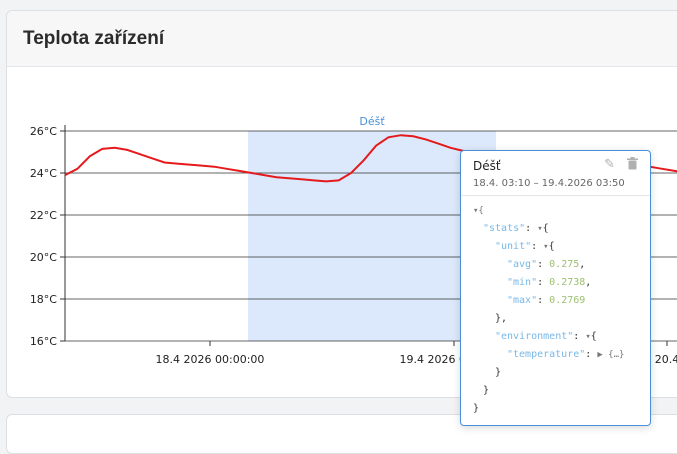 Image resolution: width=677 pixels, height=454 pixels. What do you see at coordinates (555, 173) in the screenshot?
I see `popup-header: Déšť 18.4. 03:10 – 19.4.2026 03:50 ✎` at bounding box center [555, 173].